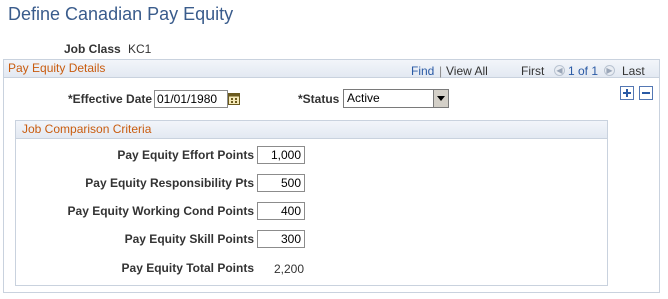 This screenshot has height=299, width=668. Describe the element at coordinates (583, 71) in the screenshot. I see `row-position: 1 of 1` at that location.